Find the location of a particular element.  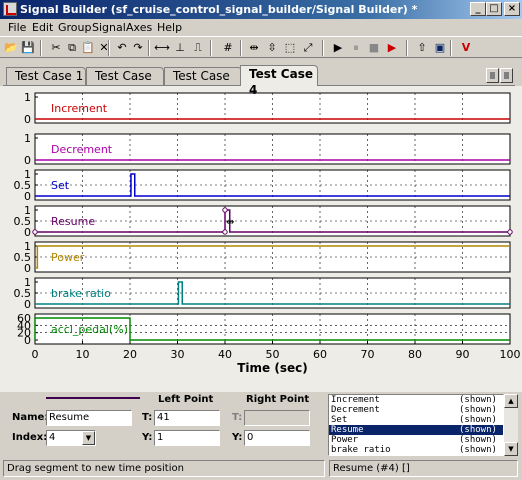

right-y-label: Y: is located at coordinates (237, 437).